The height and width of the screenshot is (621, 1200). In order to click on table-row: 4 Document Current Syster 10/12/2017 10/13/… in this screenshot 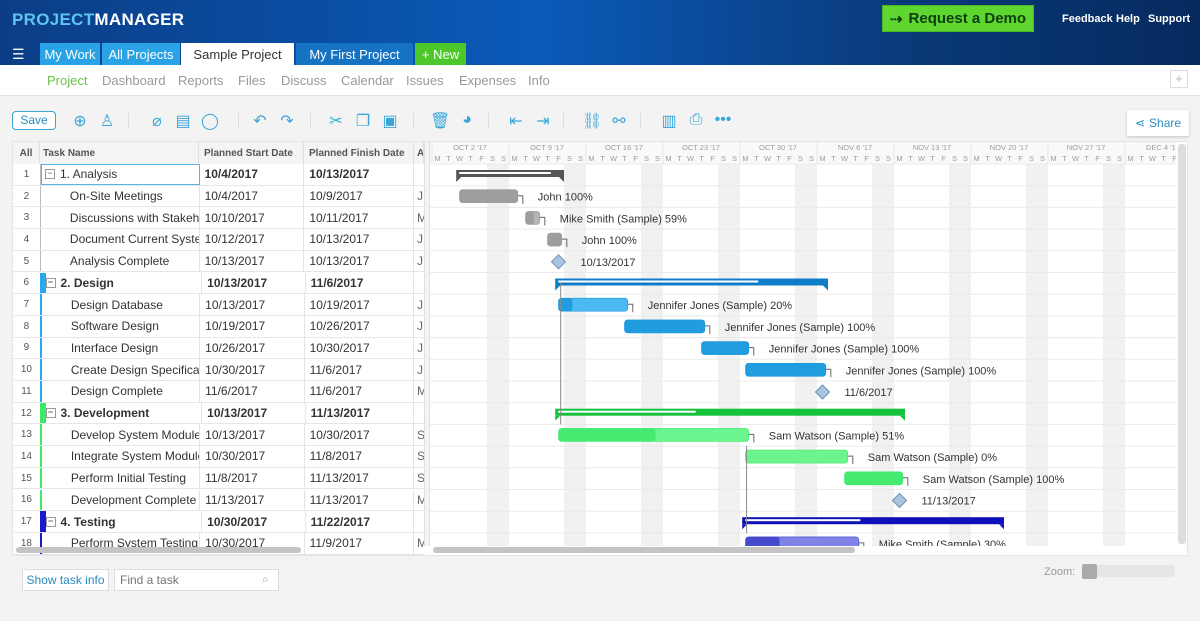, I will do `click(218, 240)`.